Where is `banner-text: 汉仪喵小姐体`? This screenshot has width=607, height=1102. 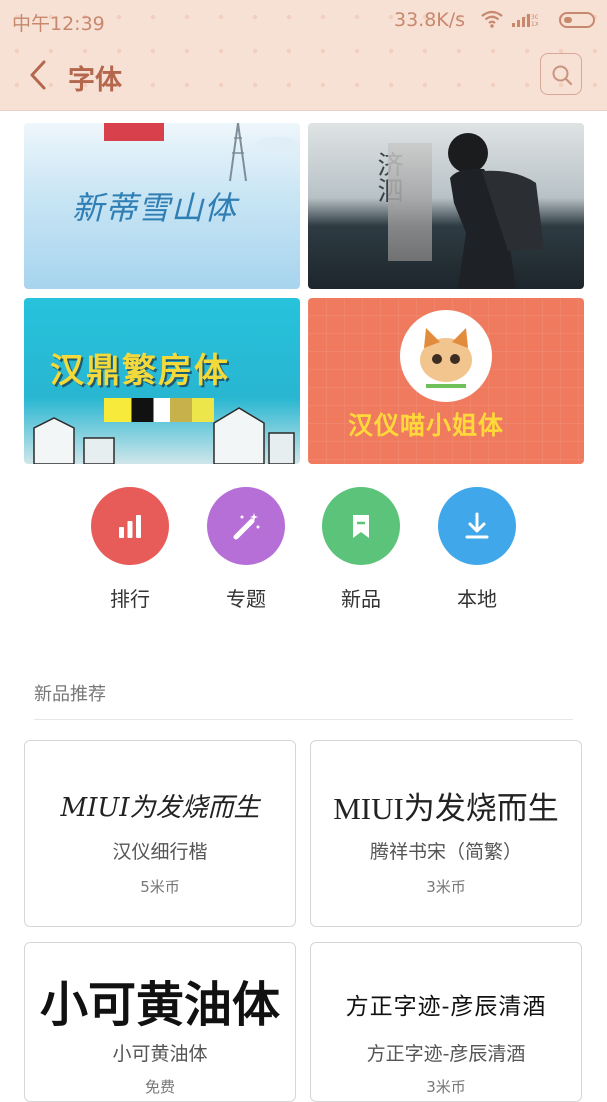 banner-text: 汉仪喵小姐体 is located at coordinates (426, 425).